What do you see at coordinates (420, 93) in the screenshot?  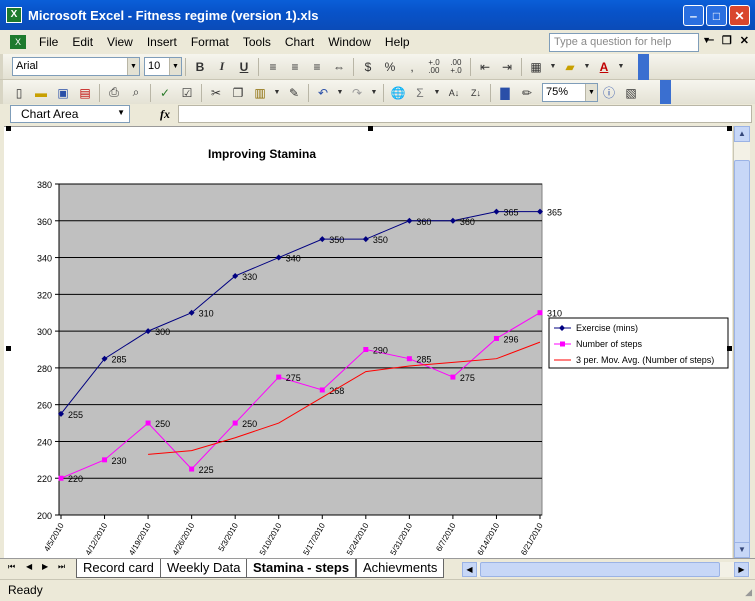 I see `autosum-icon: Σ` at bounding box center [420, 93].